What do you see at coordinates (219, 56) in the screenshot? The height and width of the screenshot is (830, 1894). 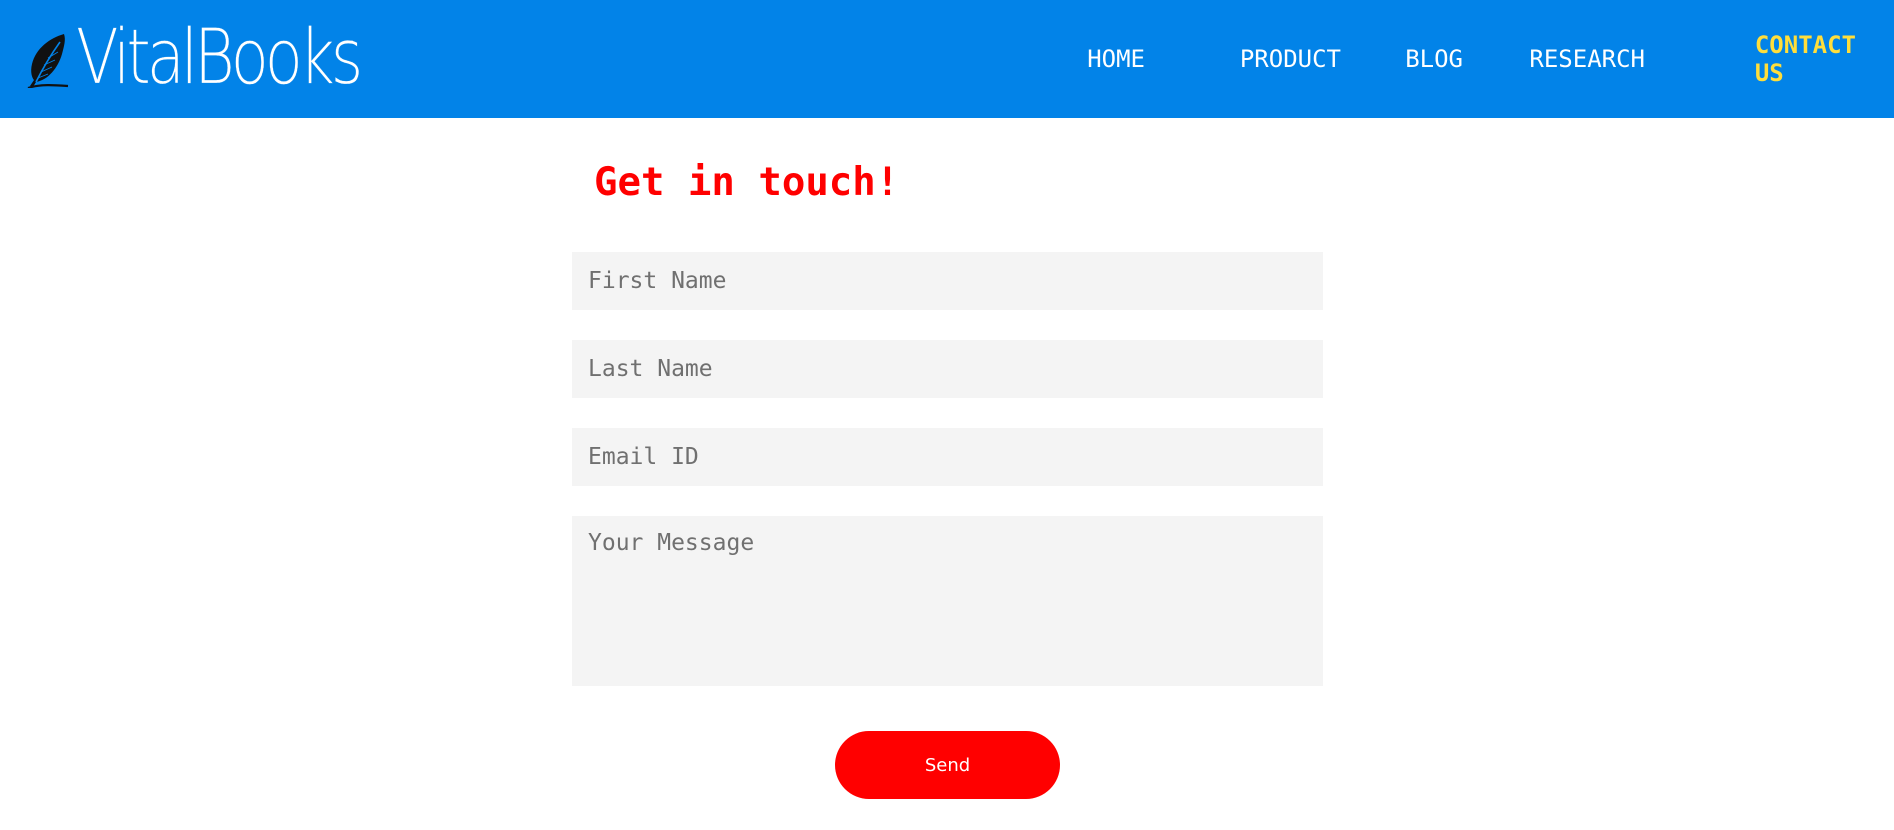 I see `brand-name: VitalBooks` at bounding box center [219, 56].